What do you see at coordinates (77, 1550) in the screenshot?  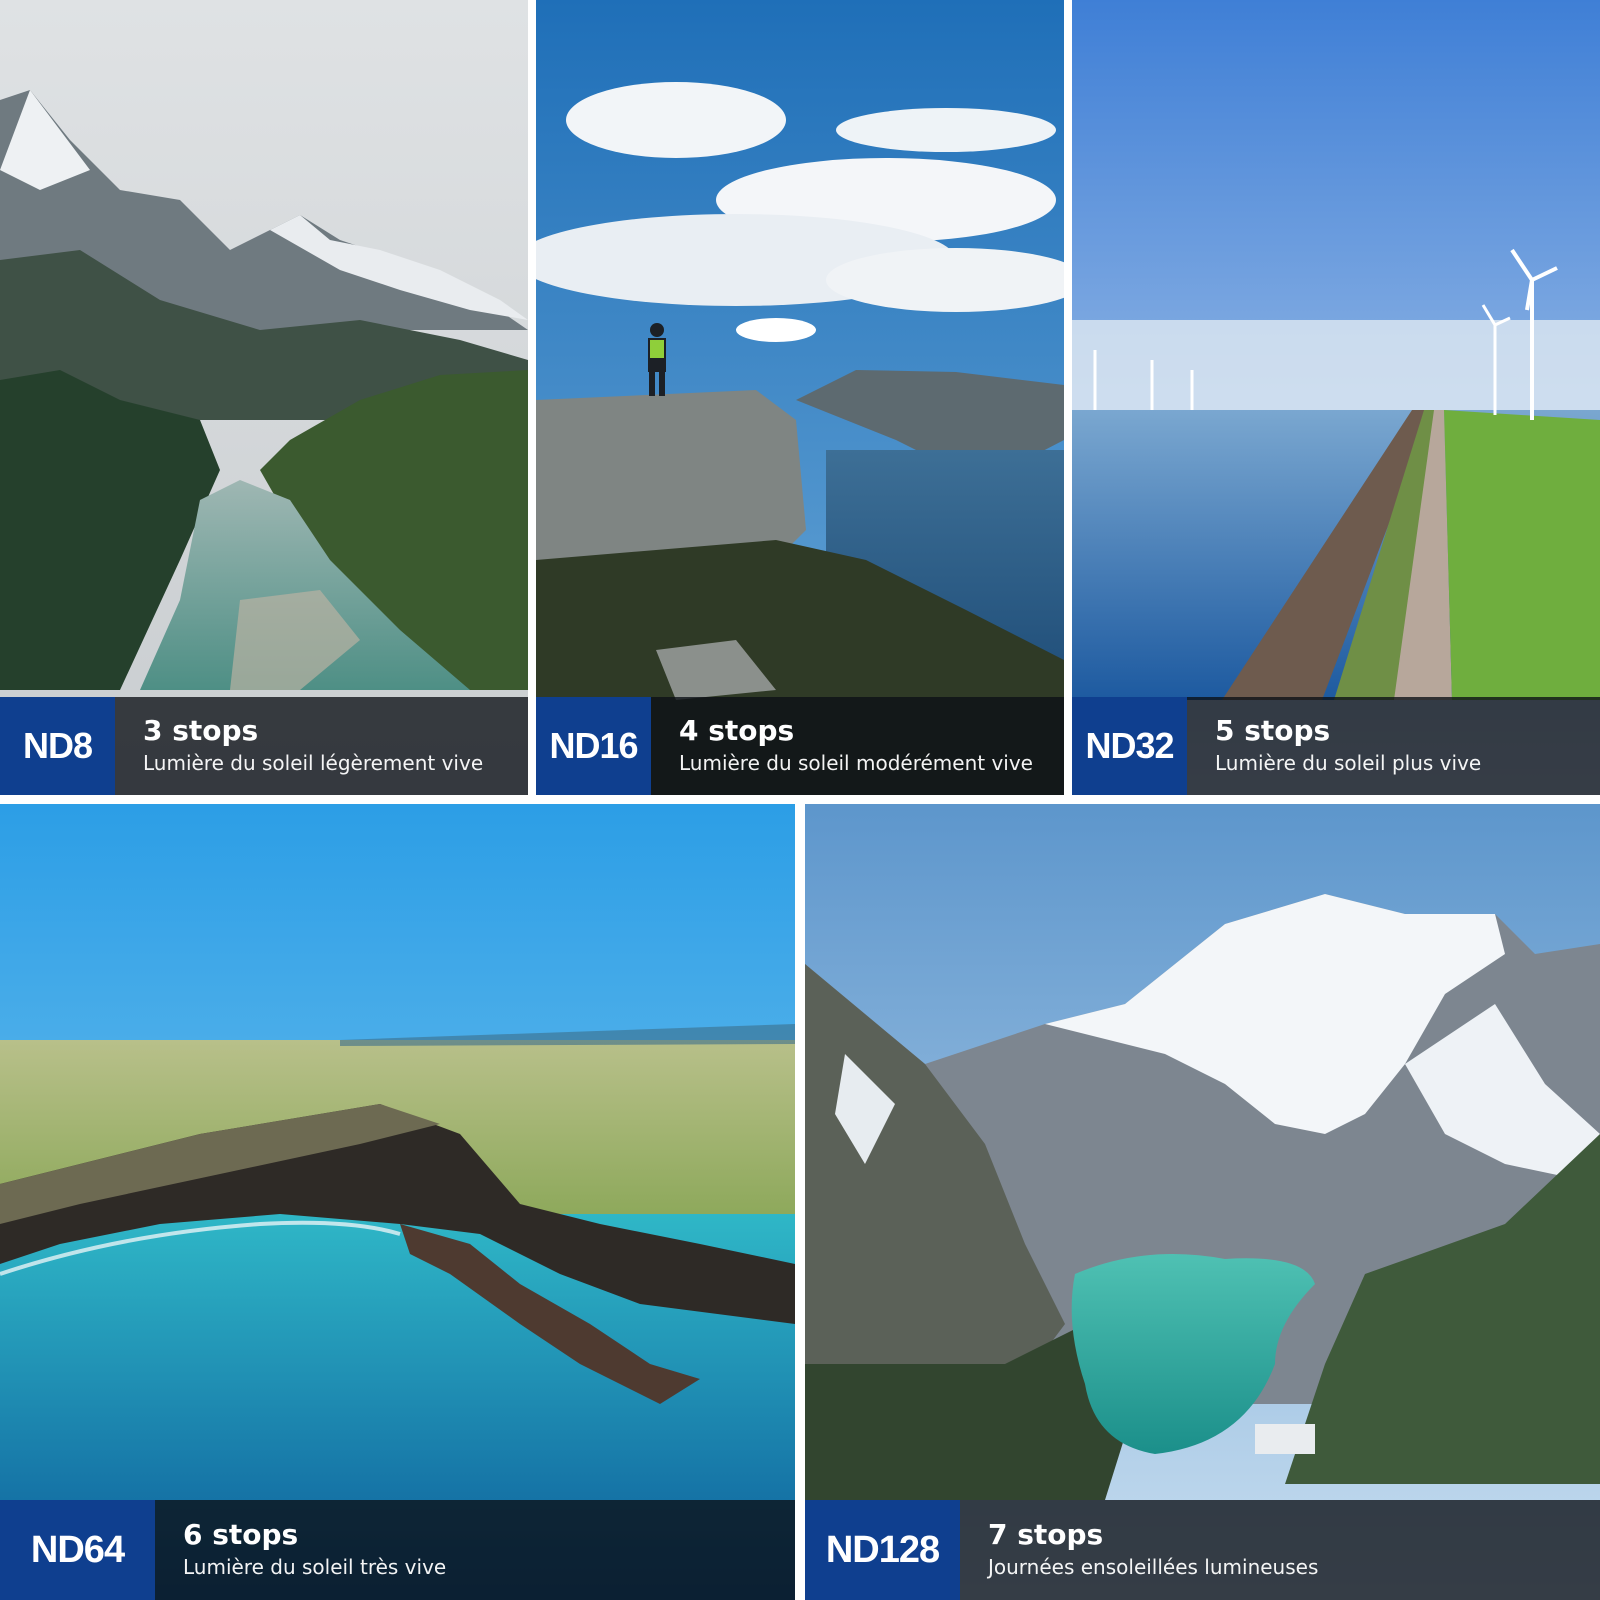 I see `nd-badge: ND64` at bounding box center [77, 1550].